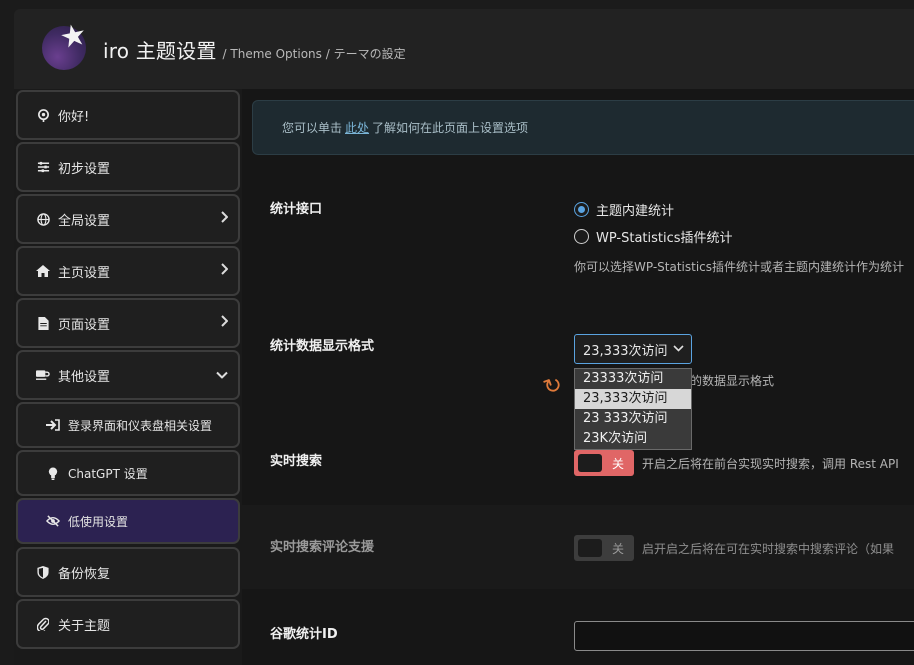 The image size is (914, 665). Describe the element at coordinates (664, 238) in the screenshot. I see `radio-label: WP-Statistics插件统计` at that location.